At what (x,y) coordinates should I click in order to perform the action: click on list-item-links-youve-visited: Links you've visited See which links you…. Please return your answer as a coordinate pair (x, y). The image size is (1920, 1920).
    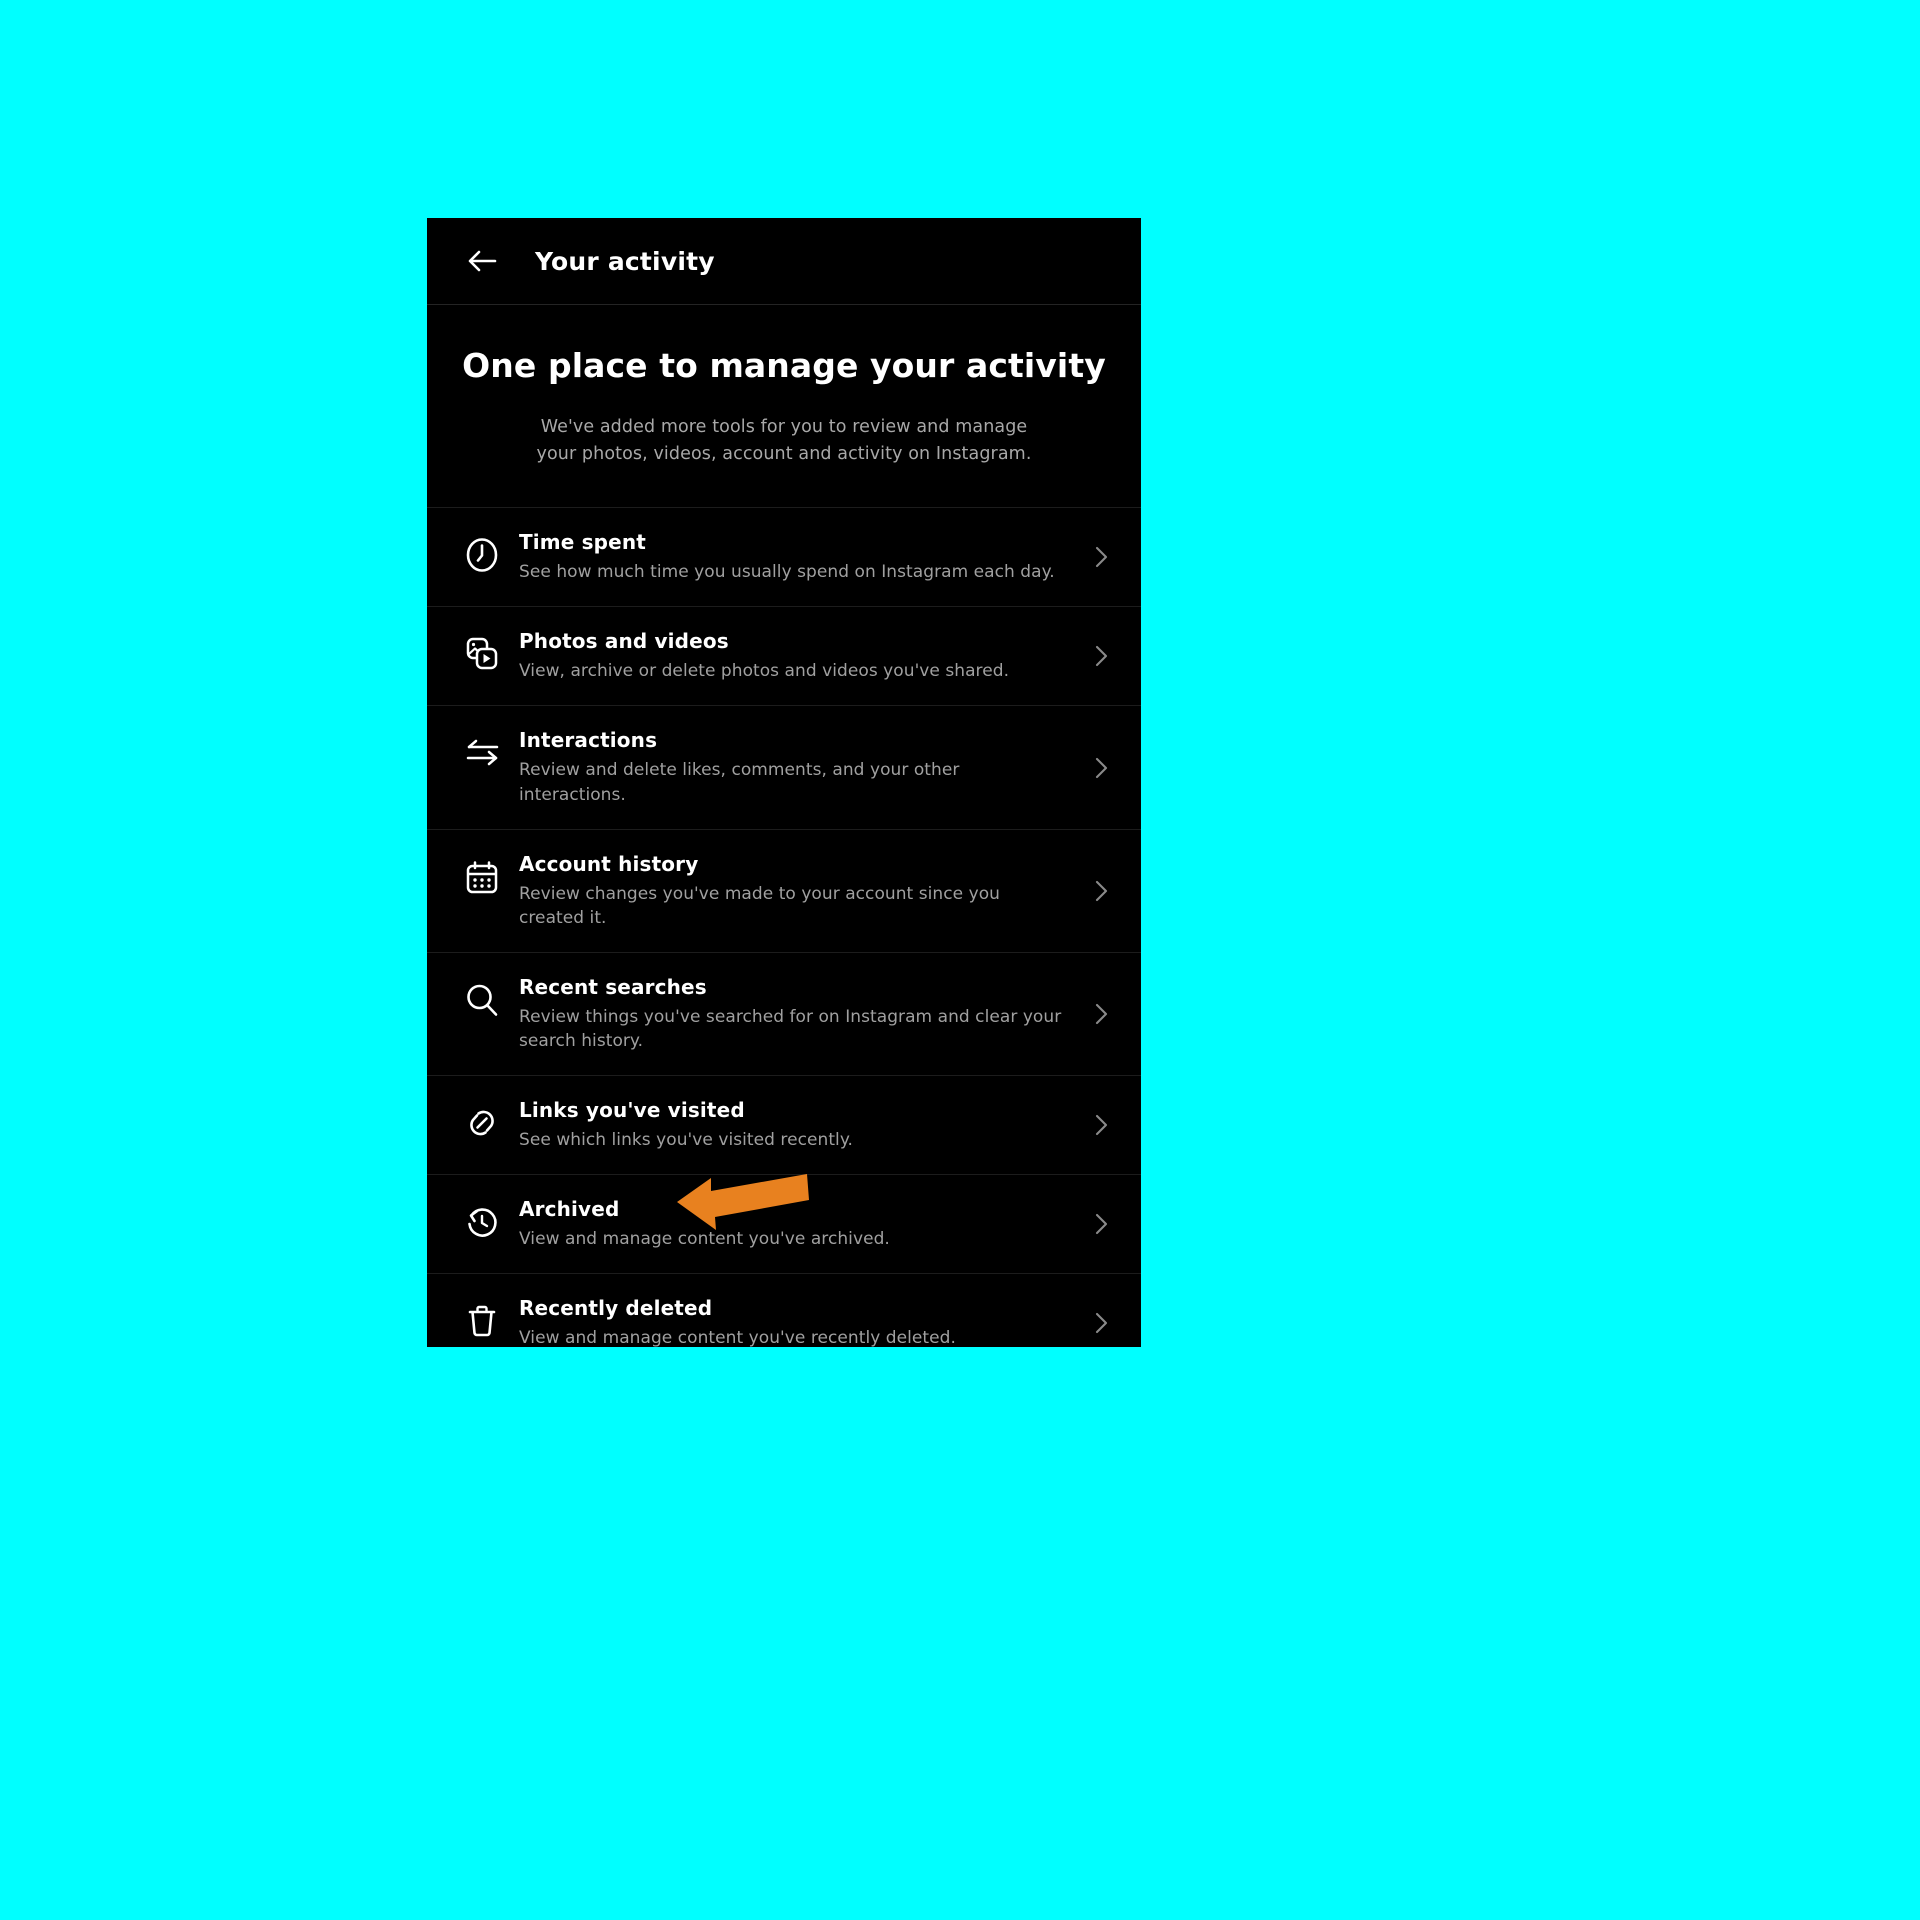
    Looking at the image, I should click on (784, 1126).